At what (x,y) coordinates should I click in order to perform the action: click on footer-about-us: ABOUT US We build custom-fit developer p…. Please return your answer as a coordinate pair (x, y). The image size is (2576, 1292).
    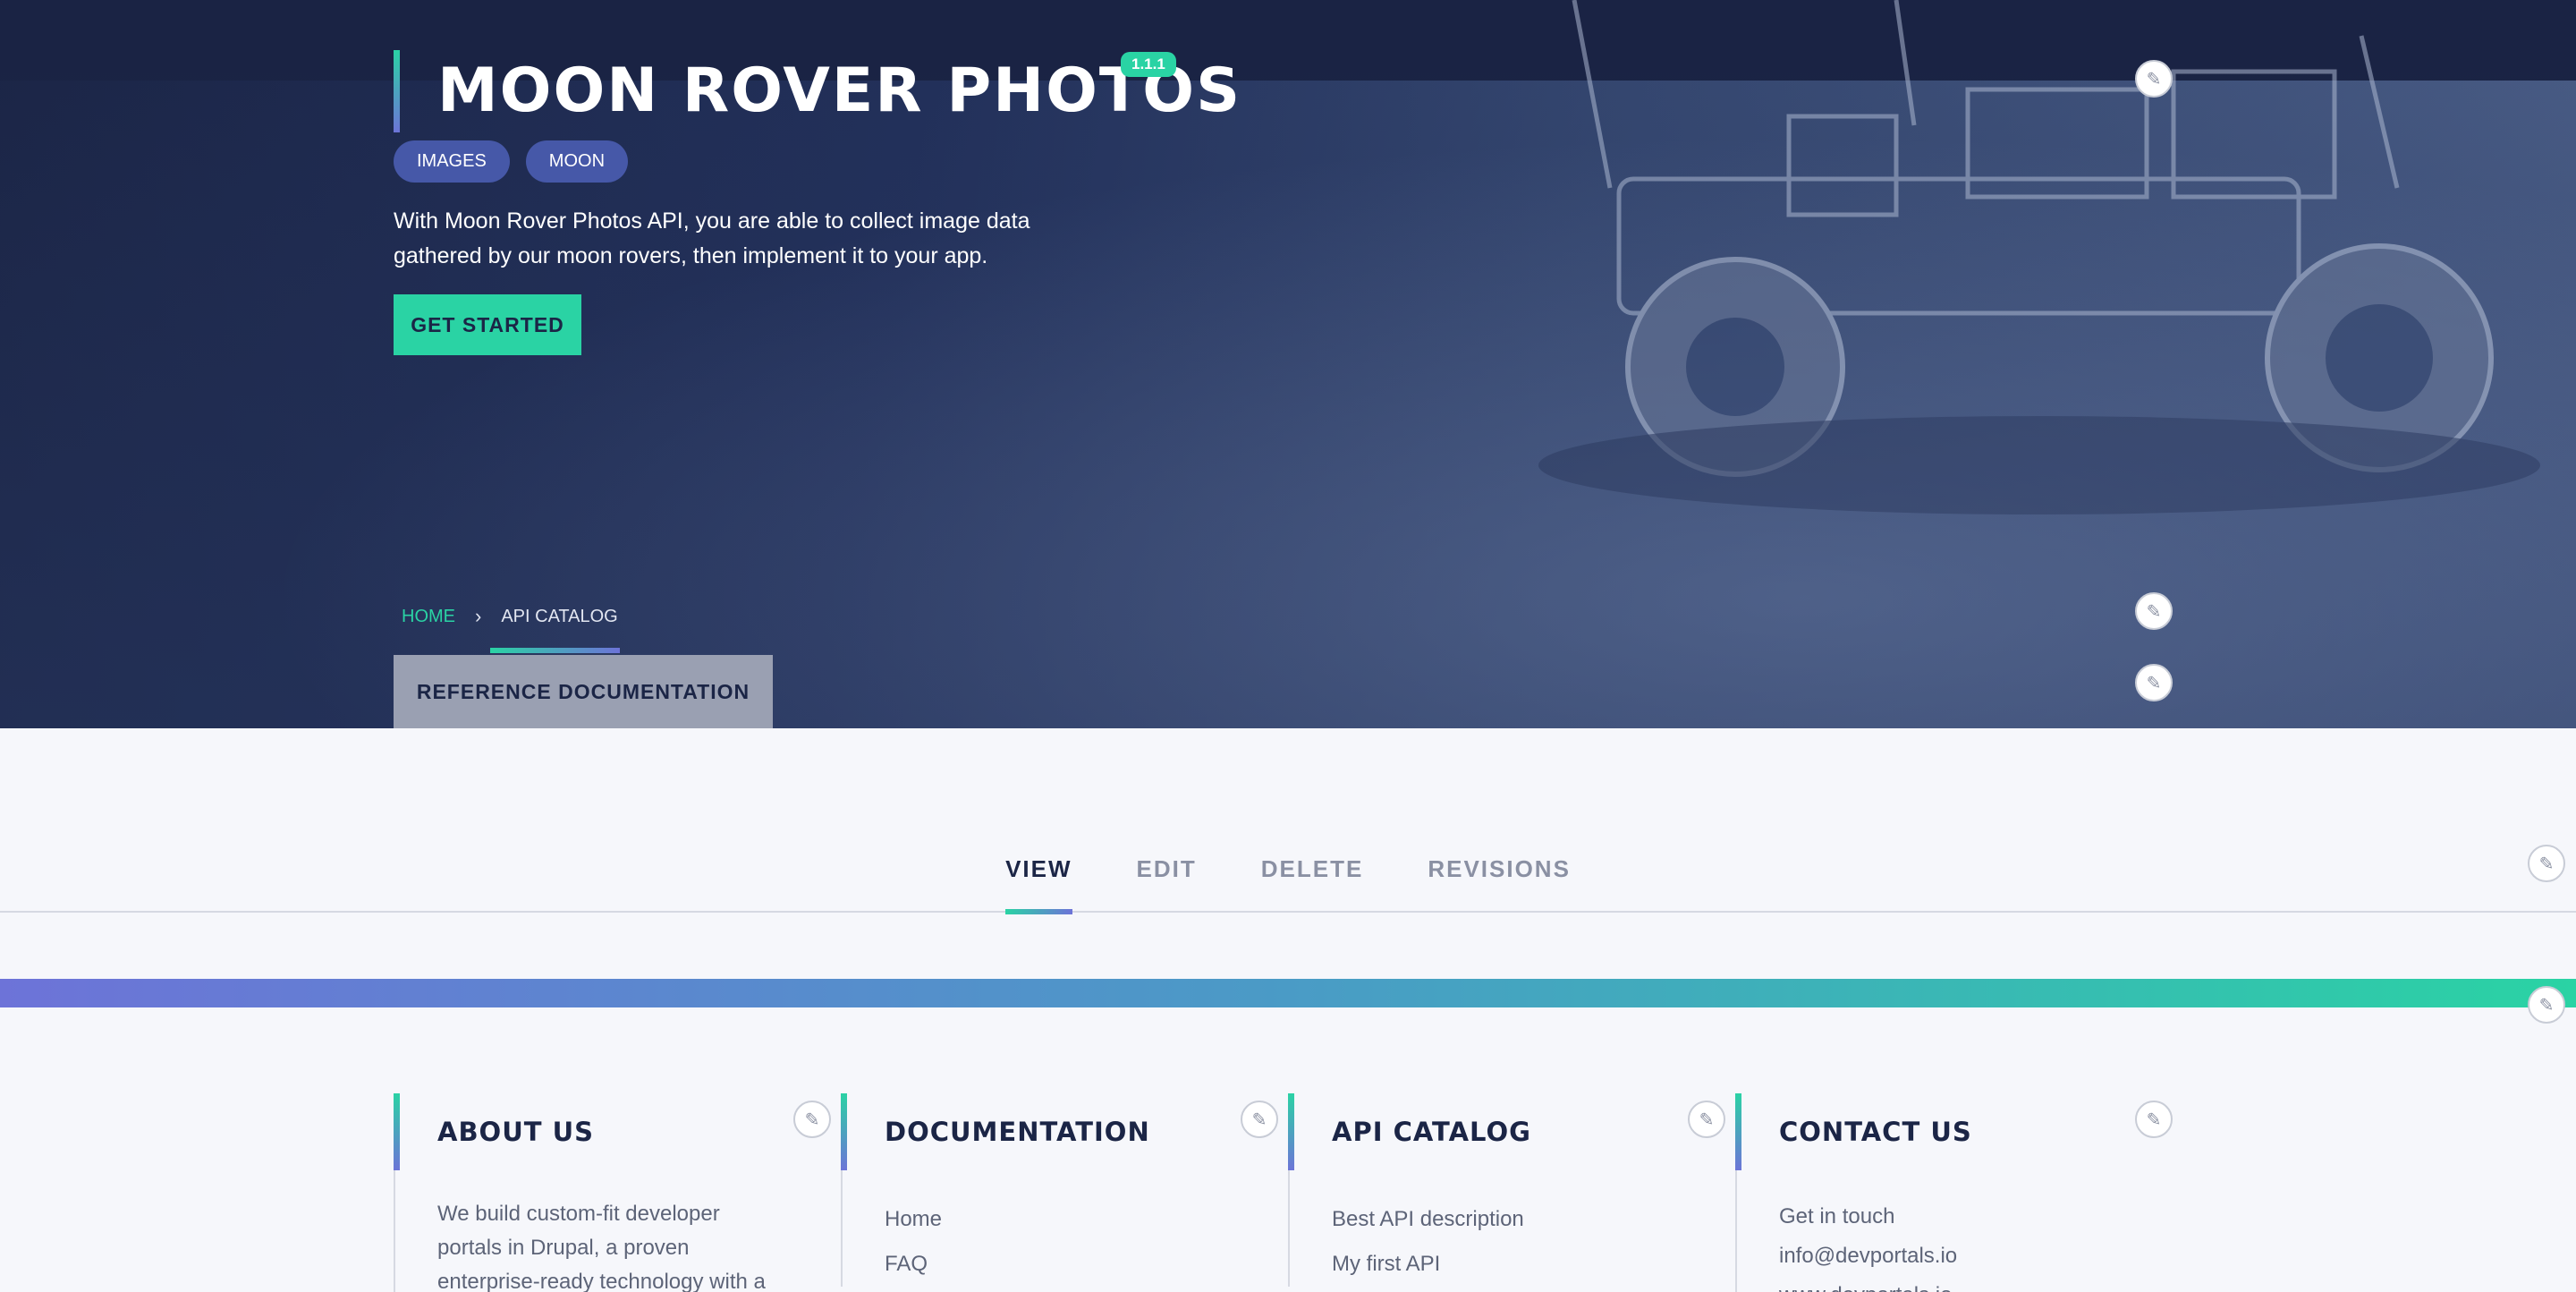
    Looking at the image, I should click on (612, 1192).